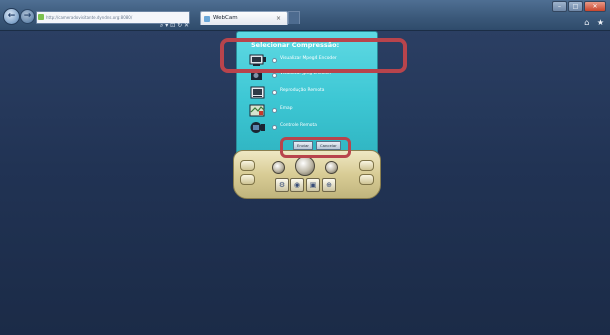  I want to click on playback-icon, so click(257, 92).